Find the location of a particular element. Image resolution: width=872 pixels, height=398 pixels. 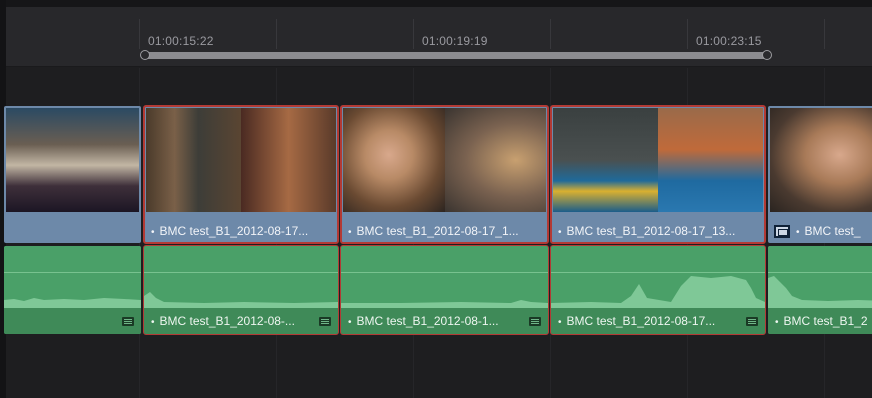

range-start-handle is located at coordinates (145, 55).